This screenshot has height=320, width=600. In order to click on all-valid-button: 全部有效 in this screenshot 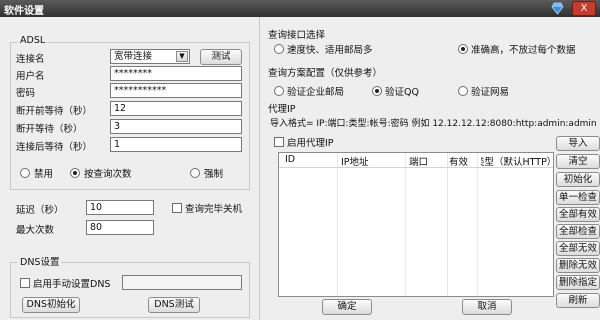, I will do `click(578, 214)`.